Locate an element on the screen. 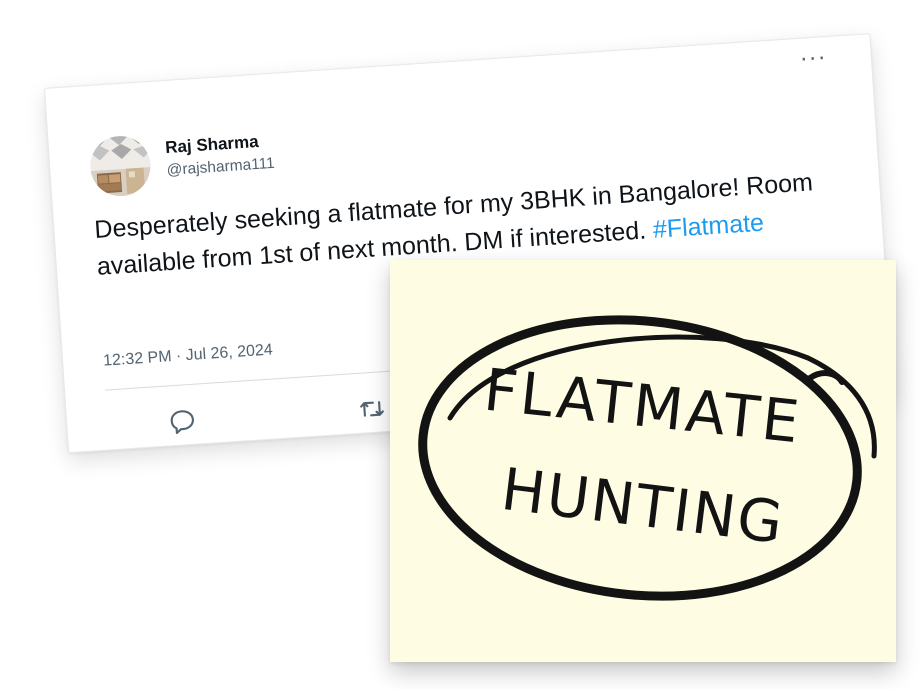 The image size is (924, 689). author-name: Raj Sharma is located at coordinates (212, 145).